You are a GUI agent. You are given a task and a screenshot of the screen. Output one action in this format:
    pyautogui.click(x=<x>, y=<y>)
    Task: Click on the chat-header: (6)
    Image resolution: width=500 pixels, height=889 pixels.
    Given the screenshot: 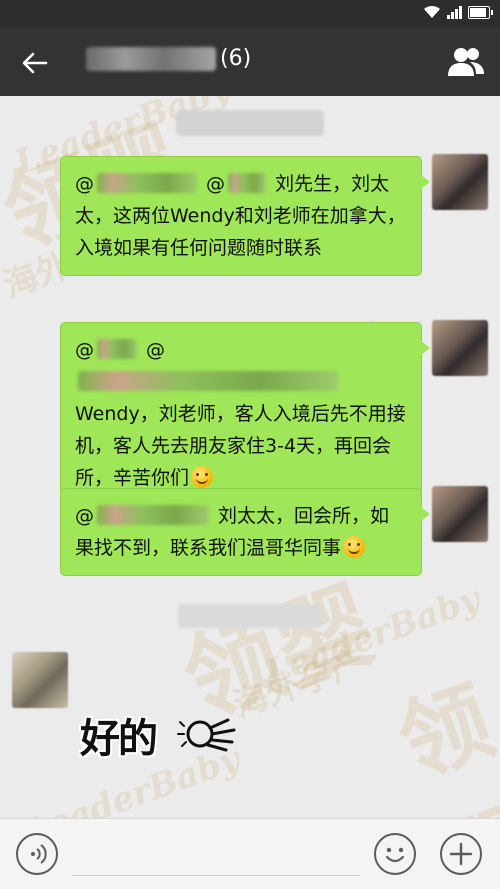 What is the action you would take?
    pyautogui.click(x=250, y=62)
    